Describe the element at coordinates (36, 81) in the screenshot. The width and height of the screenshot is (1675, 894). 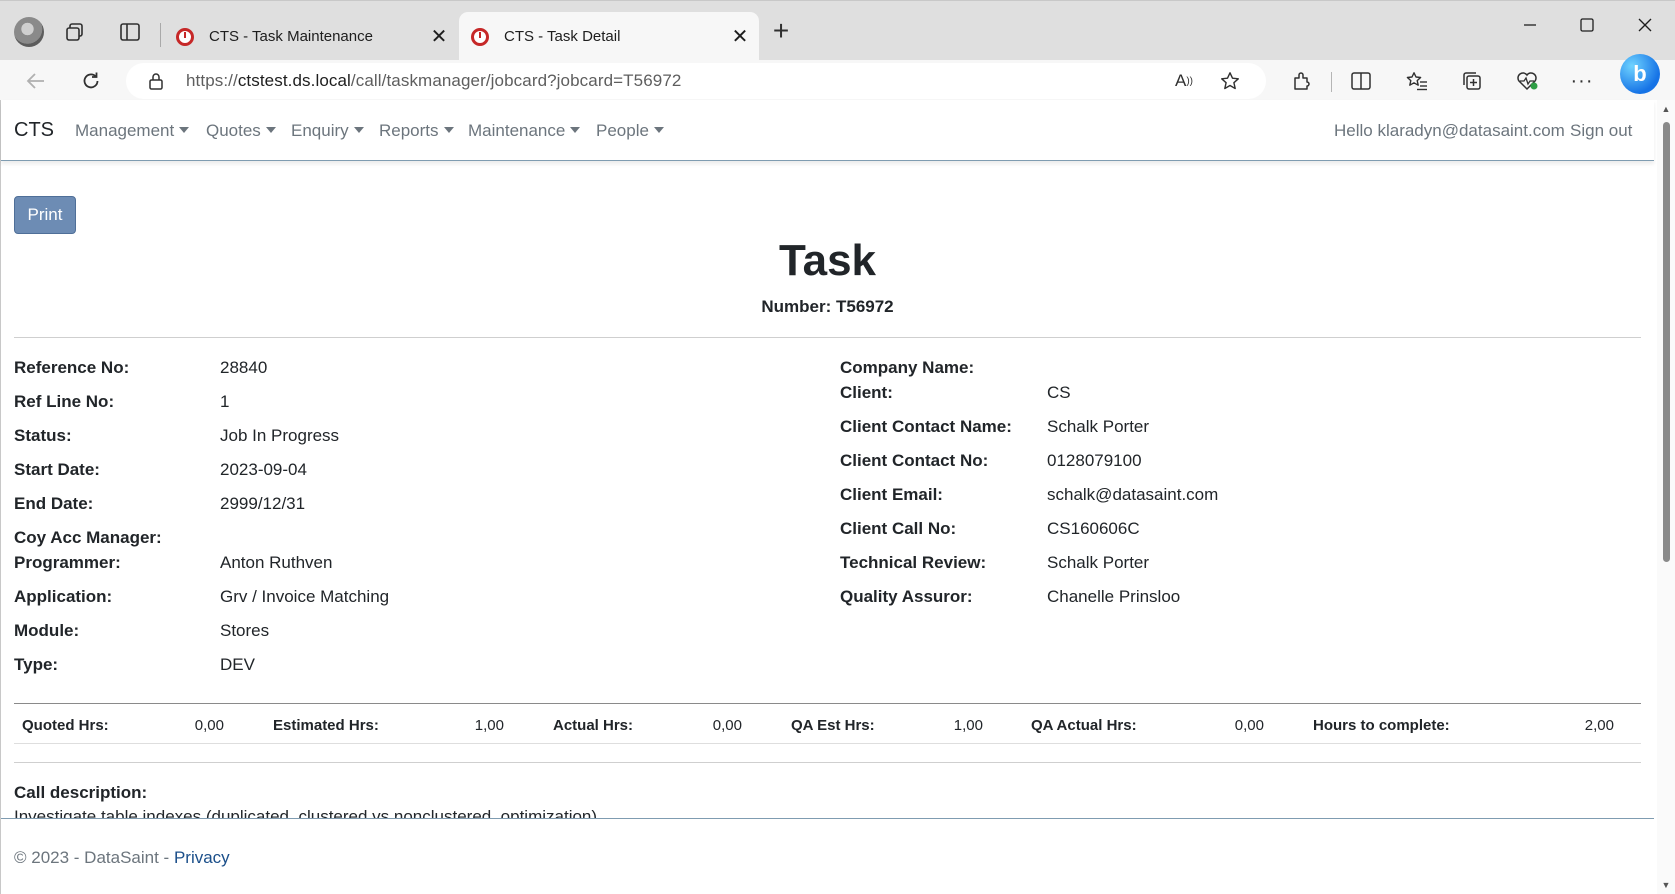
I see `back-icon` at that location.